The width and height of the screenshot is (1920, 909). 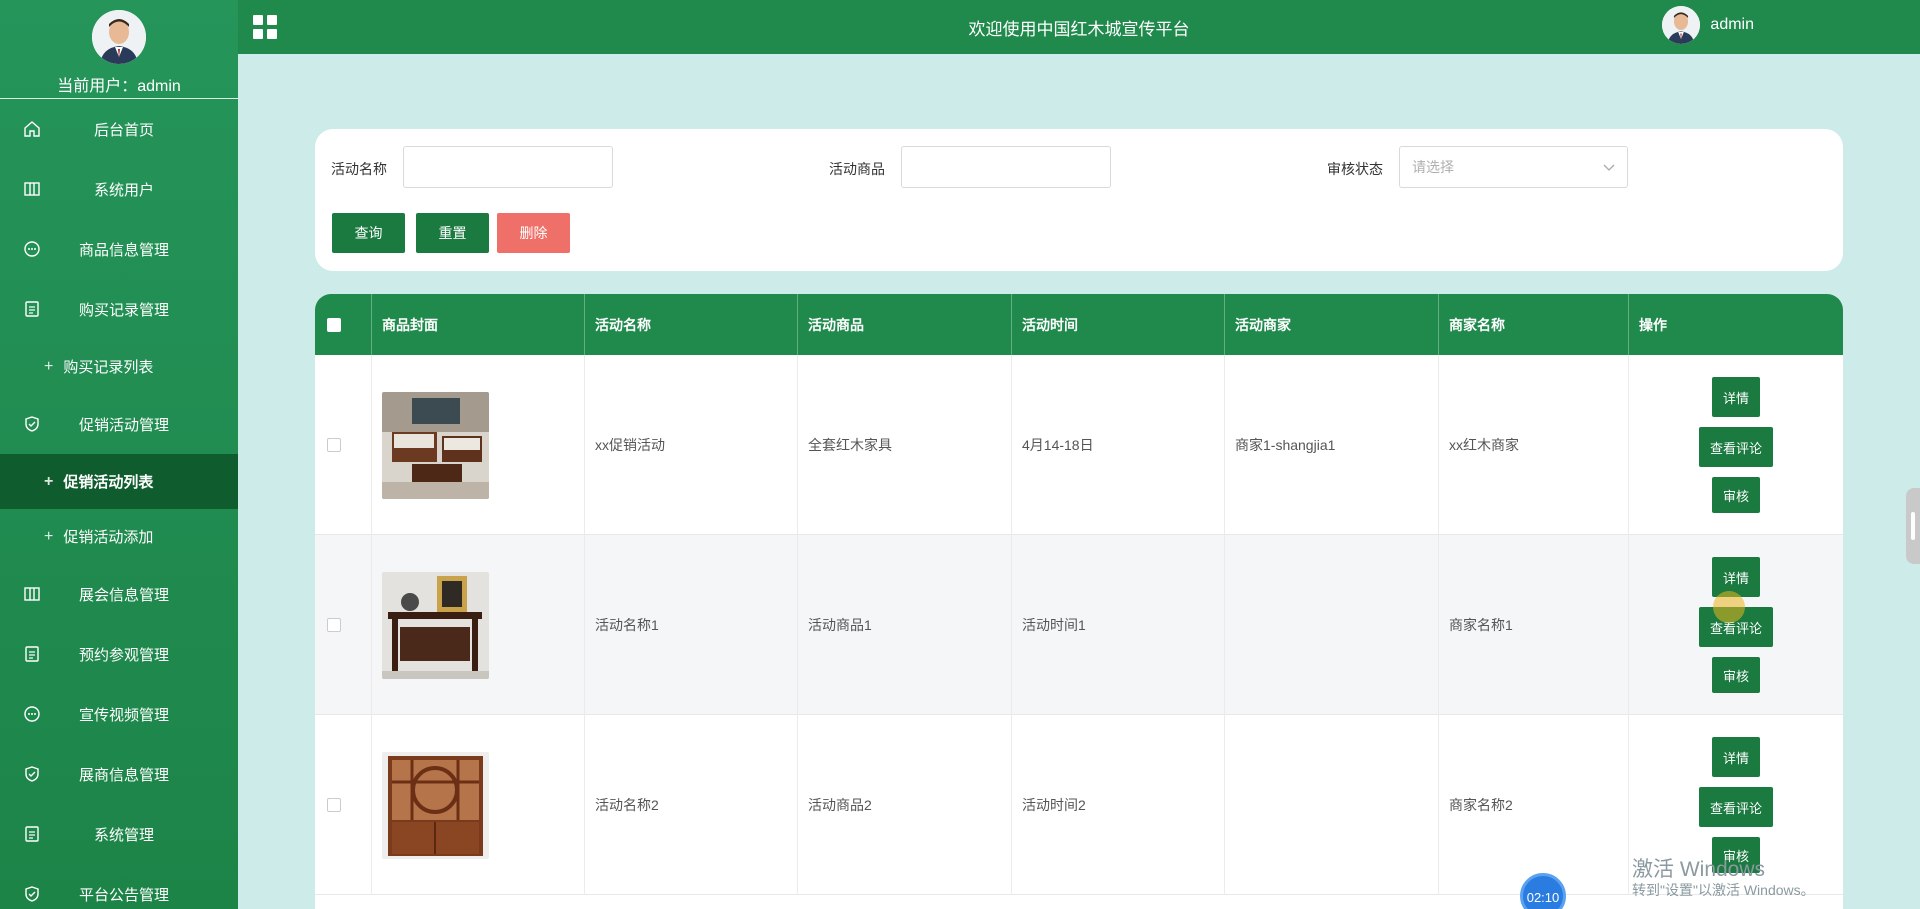 I want to click on status-label: 审核状态, so click(x=1355, y=169).